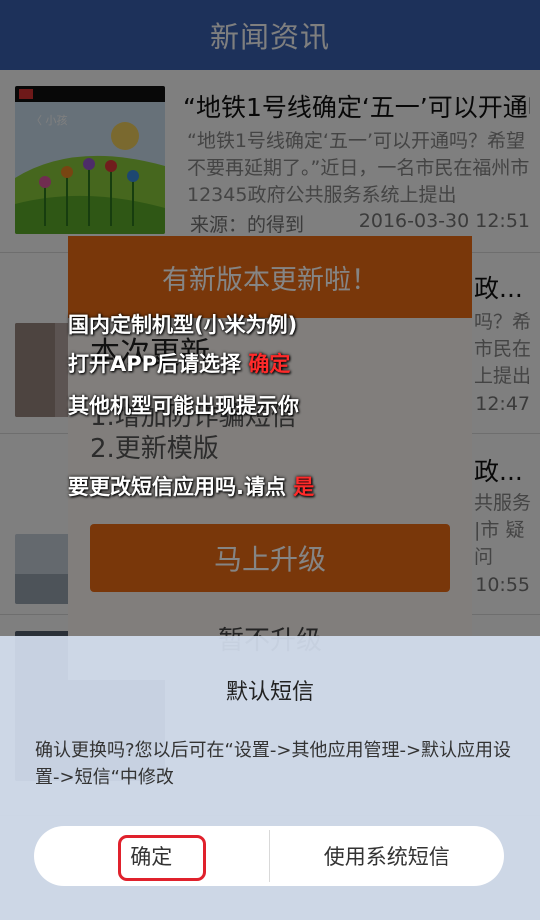  Describe the element at coordinates (304, 487) in the screenshot. I see `instruction-highlight: 是` at that location.